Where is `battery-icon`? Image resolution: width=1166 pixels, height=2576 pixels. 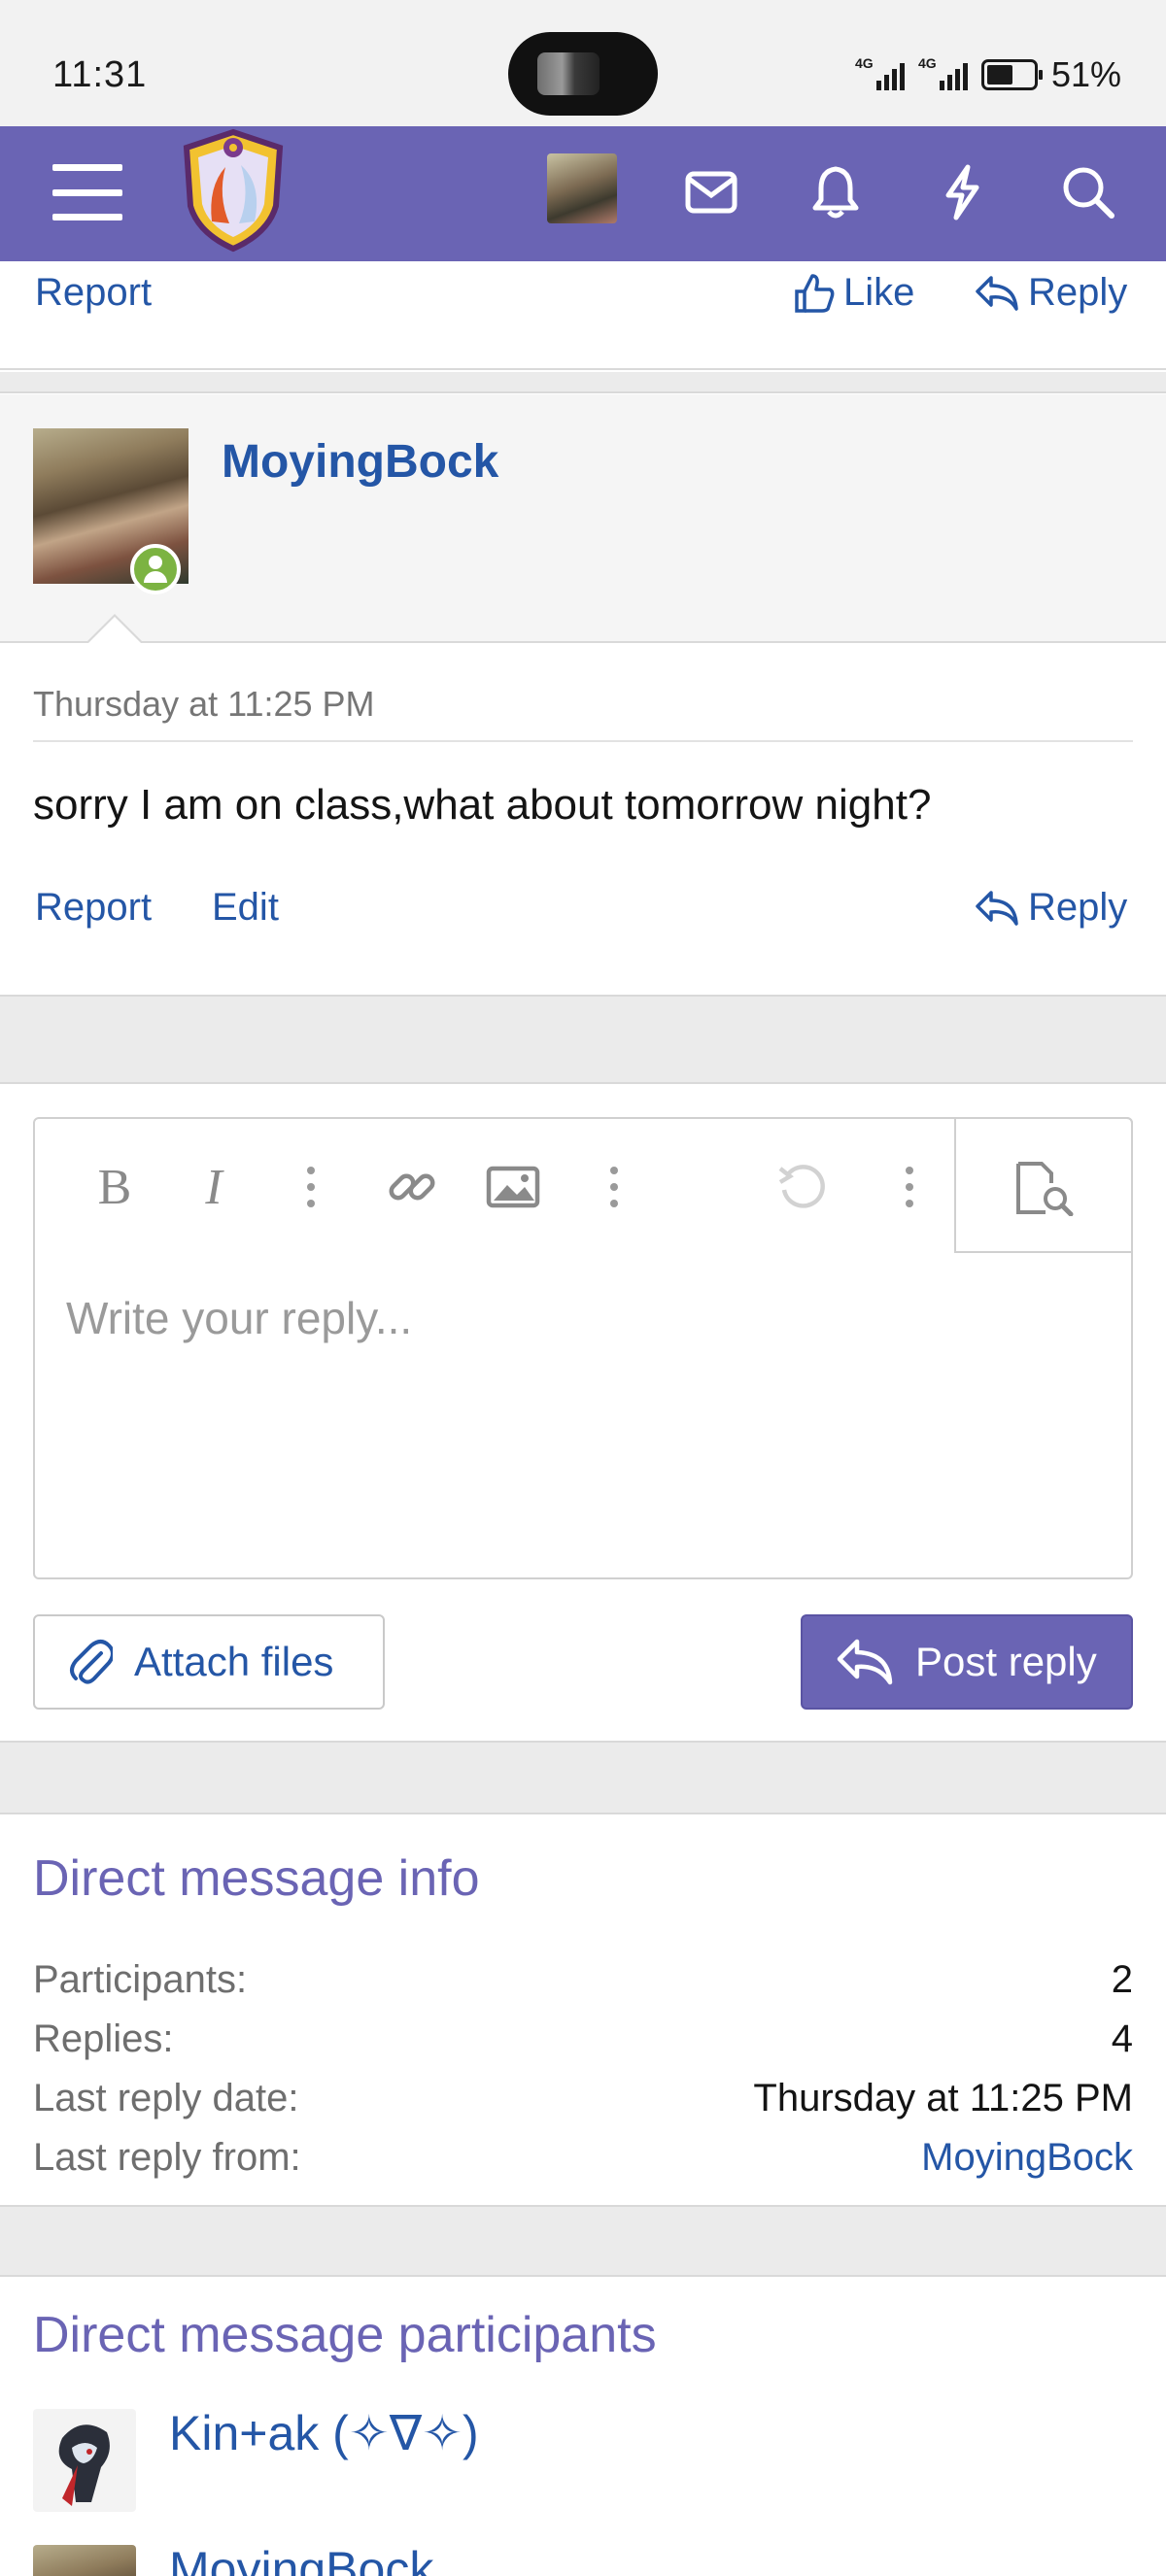 battery-icon is located at coordinates (1011, 74).